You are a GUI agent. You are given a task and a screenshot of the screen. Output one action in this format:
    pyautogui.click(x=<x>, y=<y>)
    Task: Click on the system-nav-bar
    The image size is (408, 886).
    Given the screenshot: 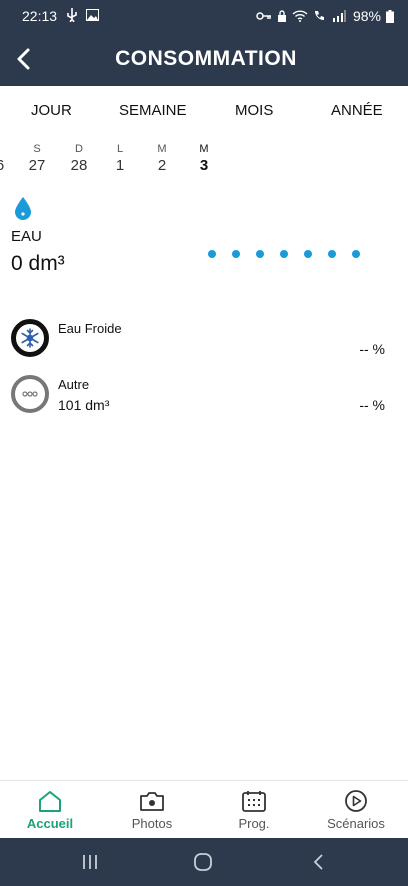 What is the action you would take?
    pyautogui.click(x=204, y=862)
    